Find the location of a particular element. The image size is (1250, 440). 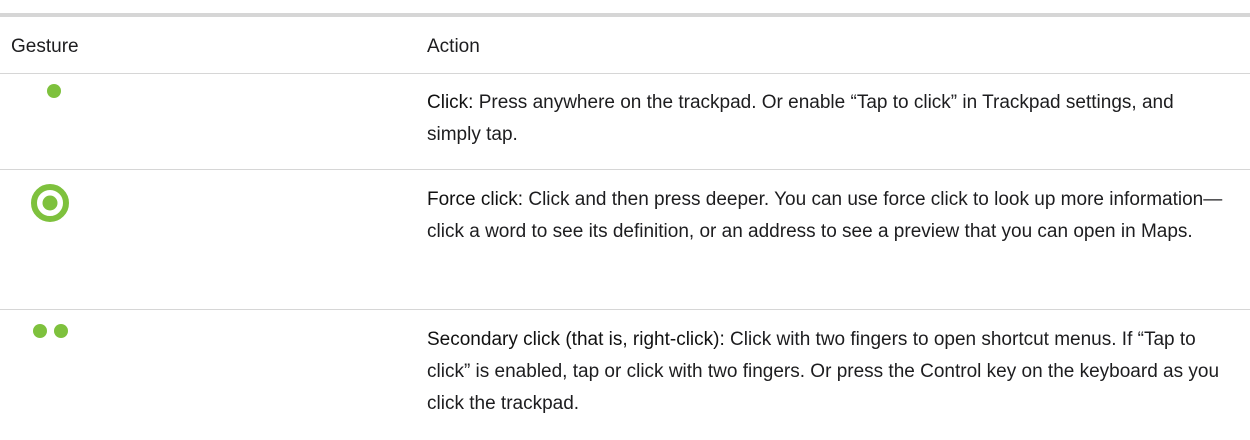

two-finger-dot-left-icon is located at coordinates (40, 331).